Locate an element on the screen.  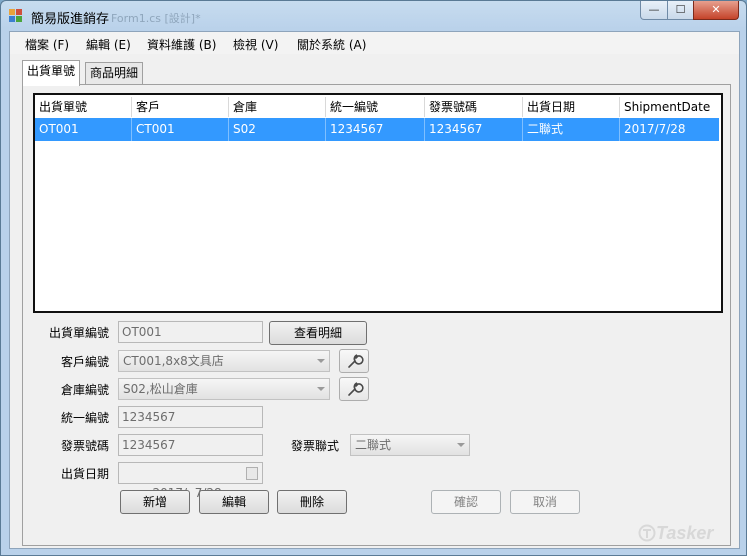
watermark-text: Tasker is located at coordinates (685, 533).